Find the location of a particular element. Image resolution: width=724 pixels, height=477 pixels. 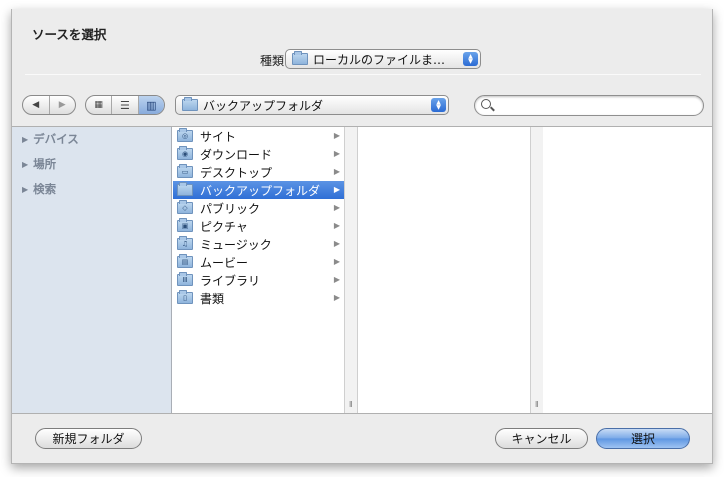

forward-button: ▶ is located at coordinates (63, 105).